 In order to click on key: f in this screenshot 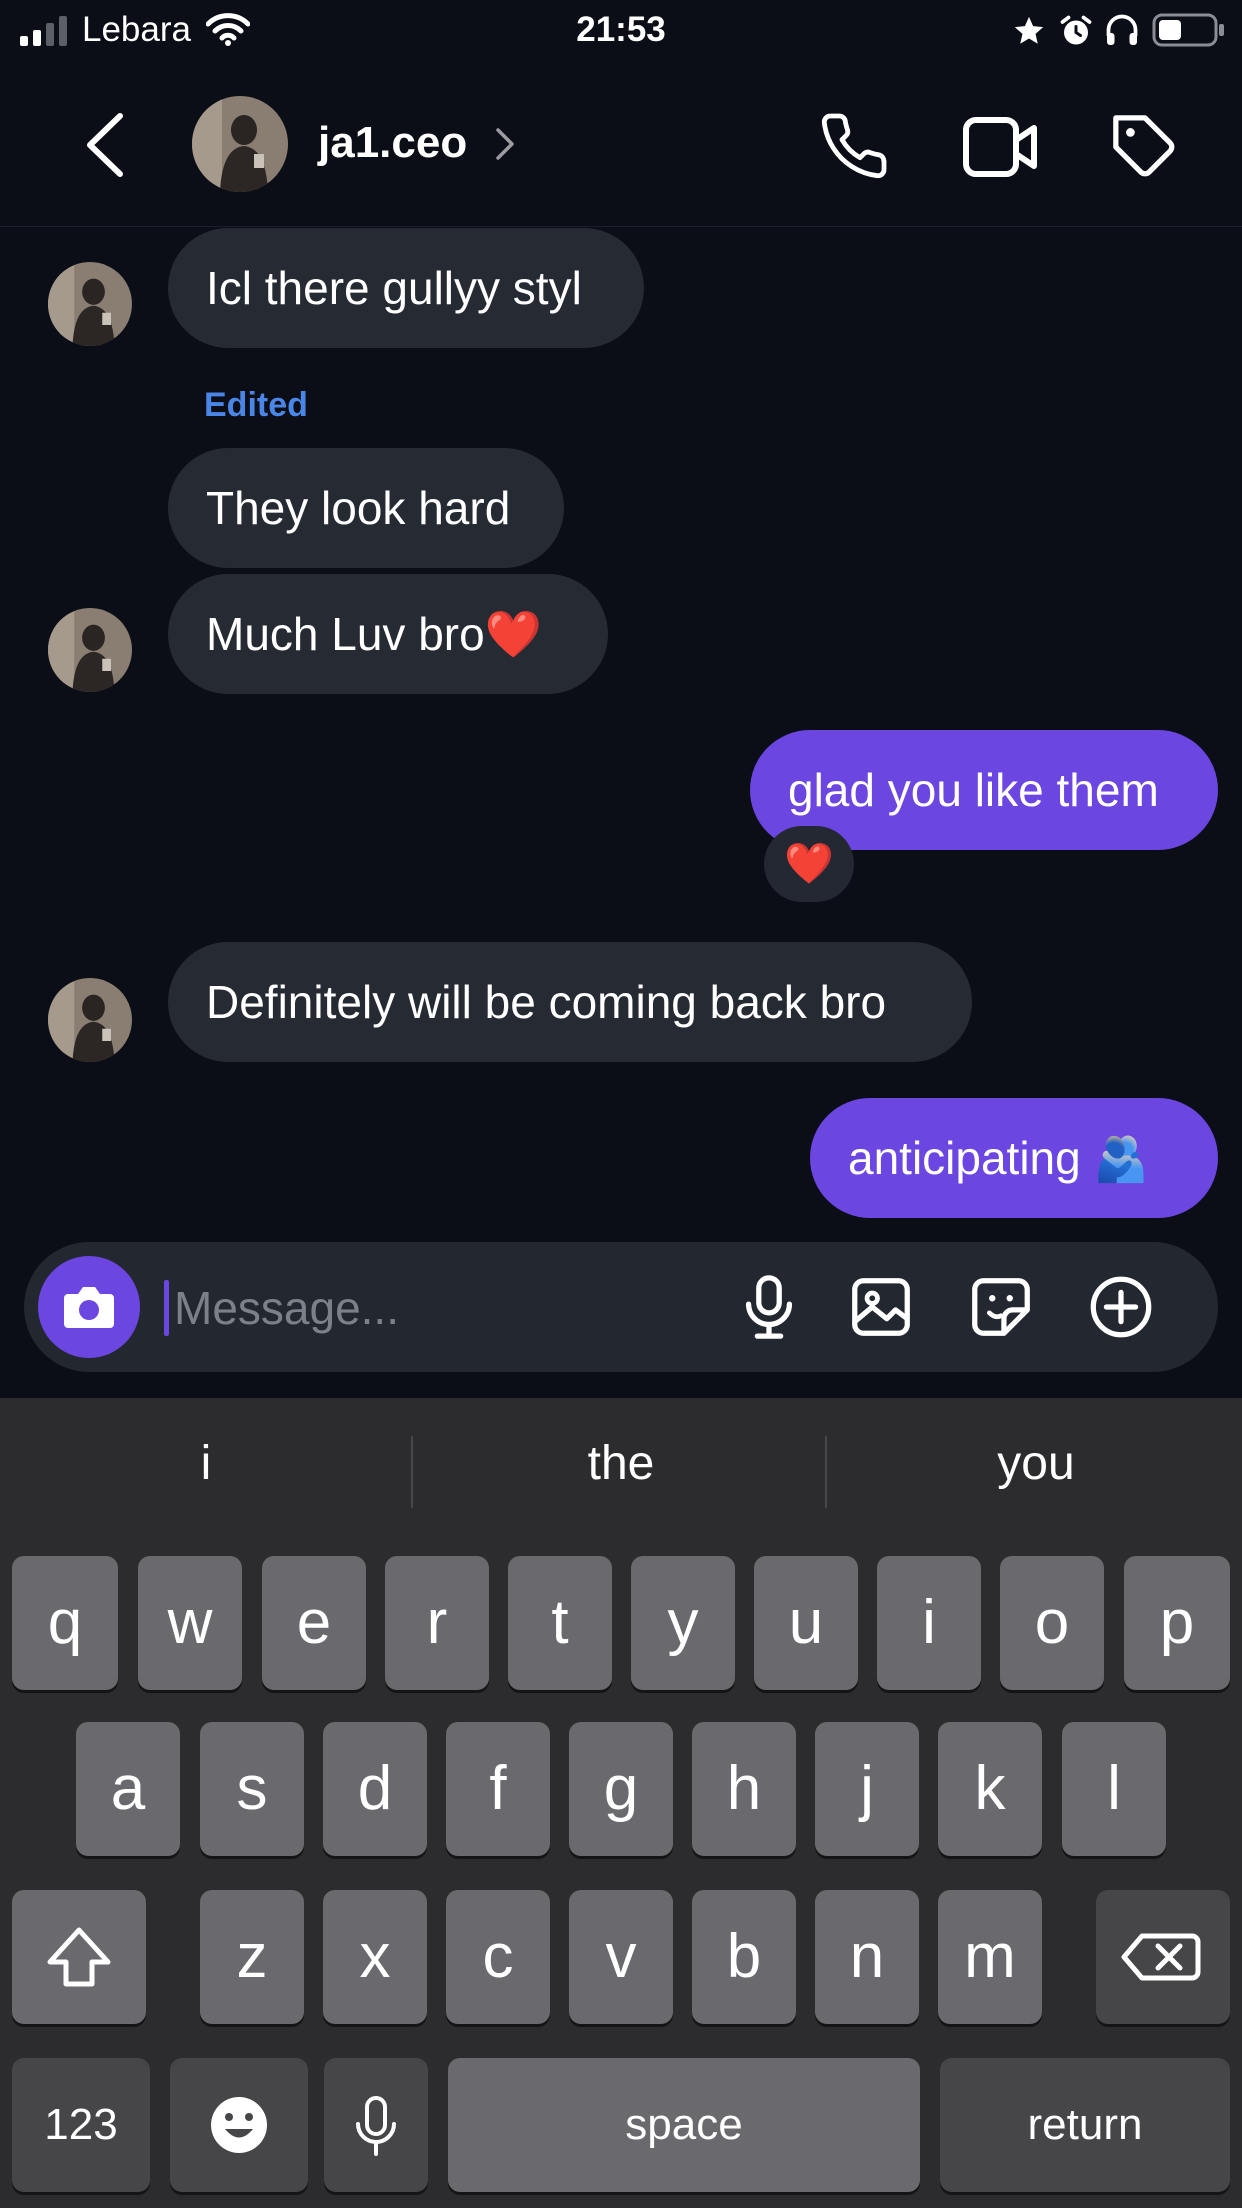, I will do `click(498, 1789)`.